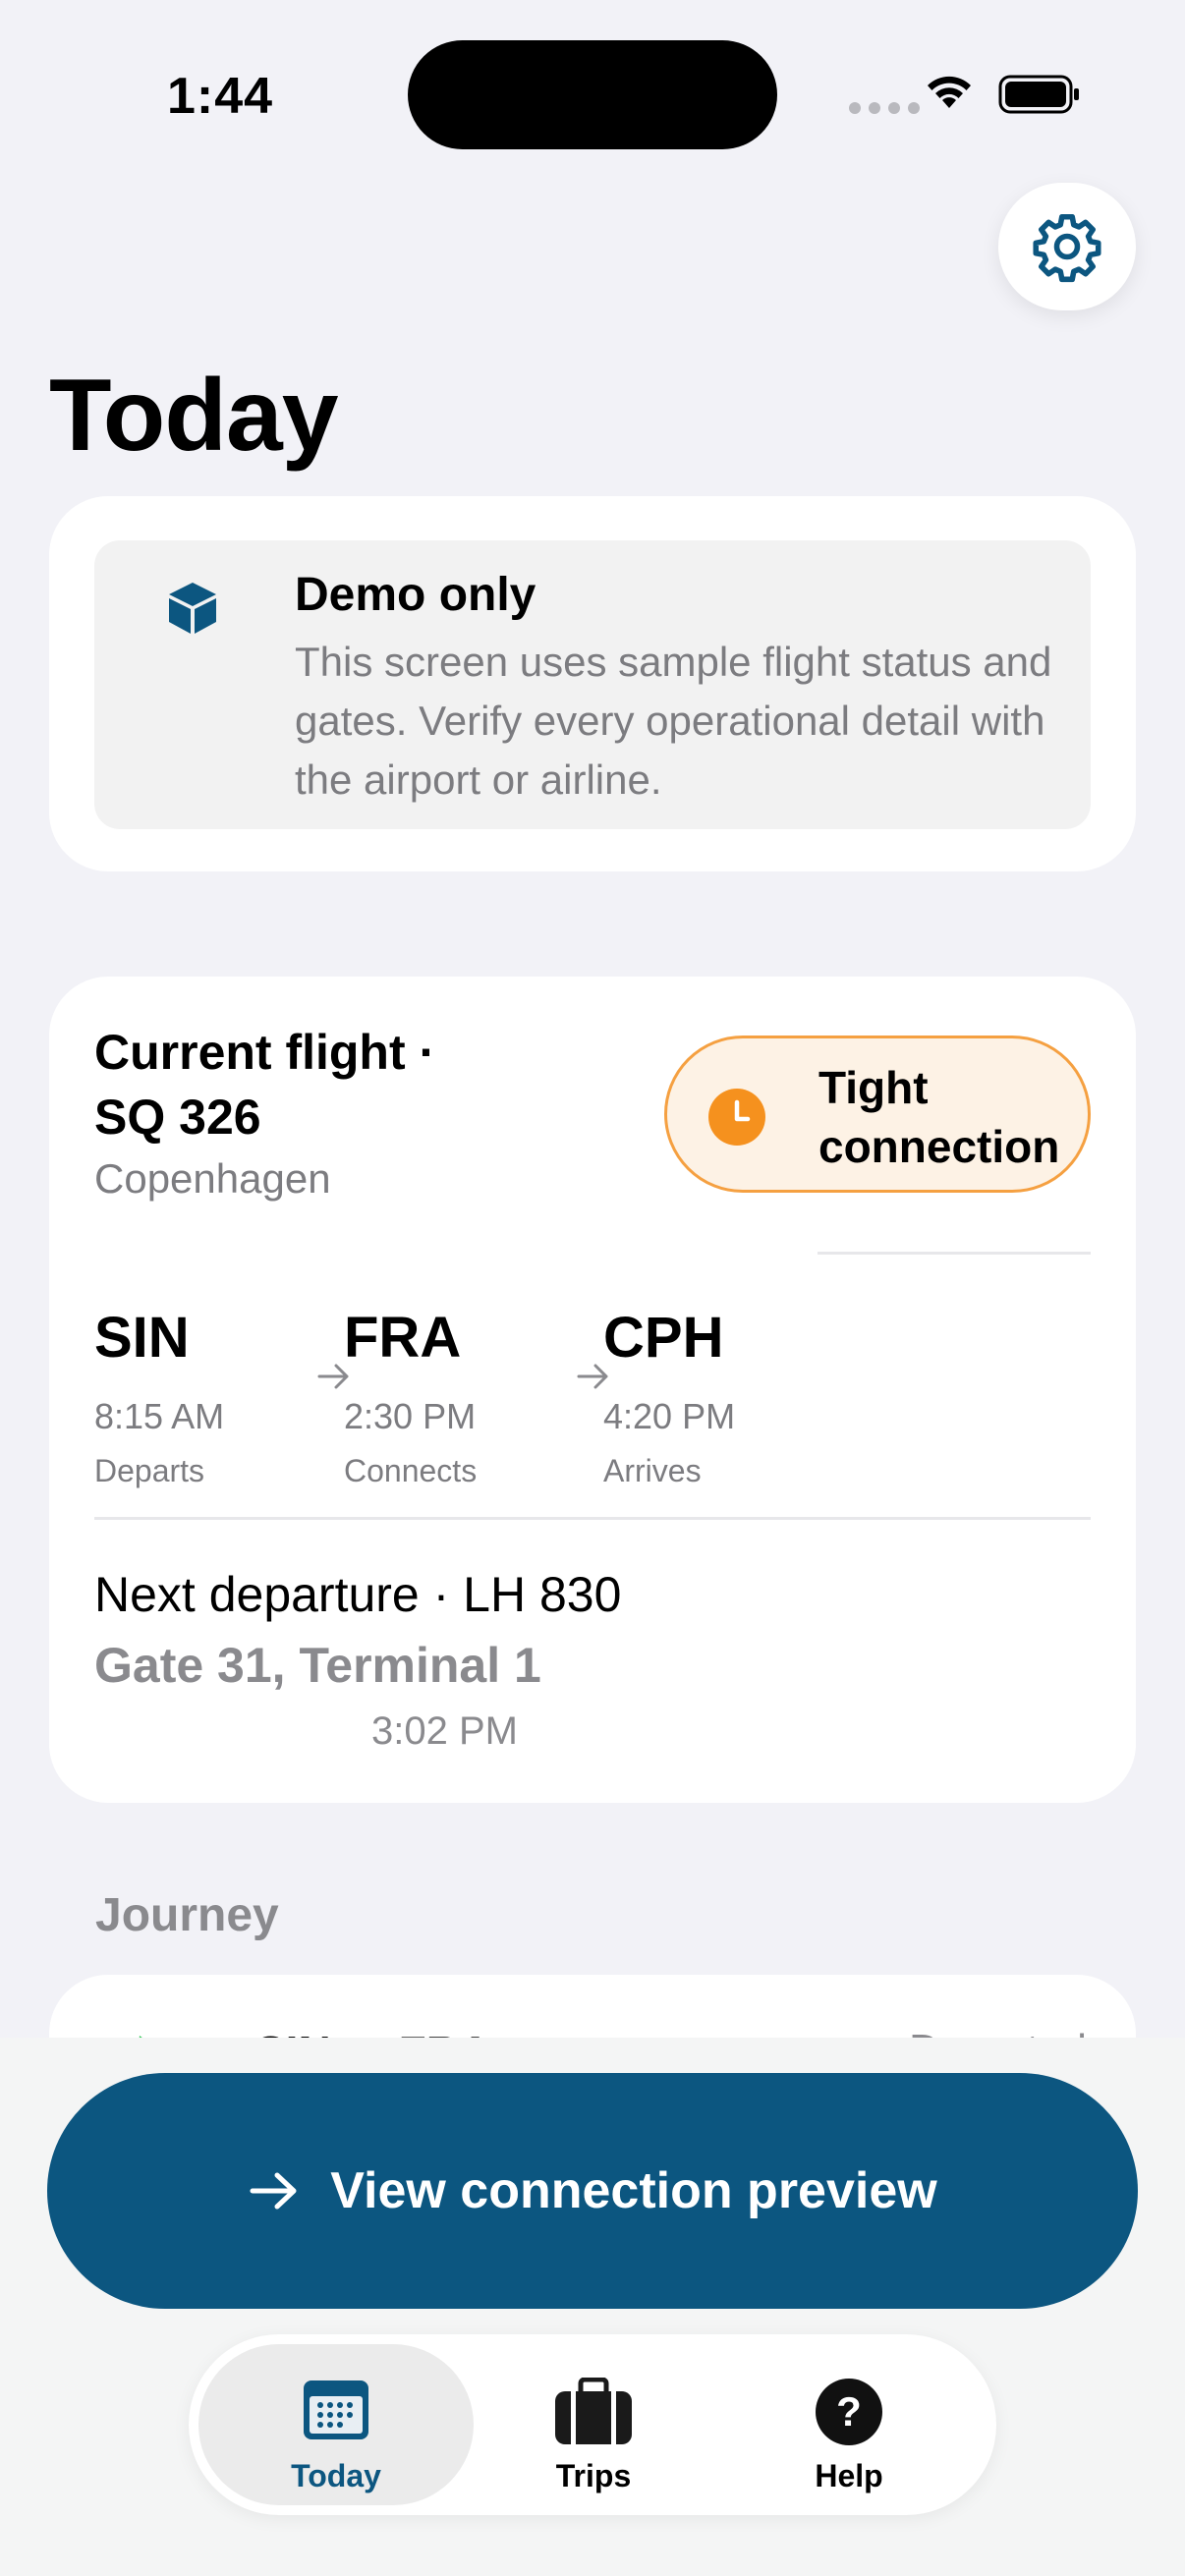  What do you see at coordinates (653, 1470) in the screenshot?
I see `stop-role: Arrives` at bounding box center [653, 1470].